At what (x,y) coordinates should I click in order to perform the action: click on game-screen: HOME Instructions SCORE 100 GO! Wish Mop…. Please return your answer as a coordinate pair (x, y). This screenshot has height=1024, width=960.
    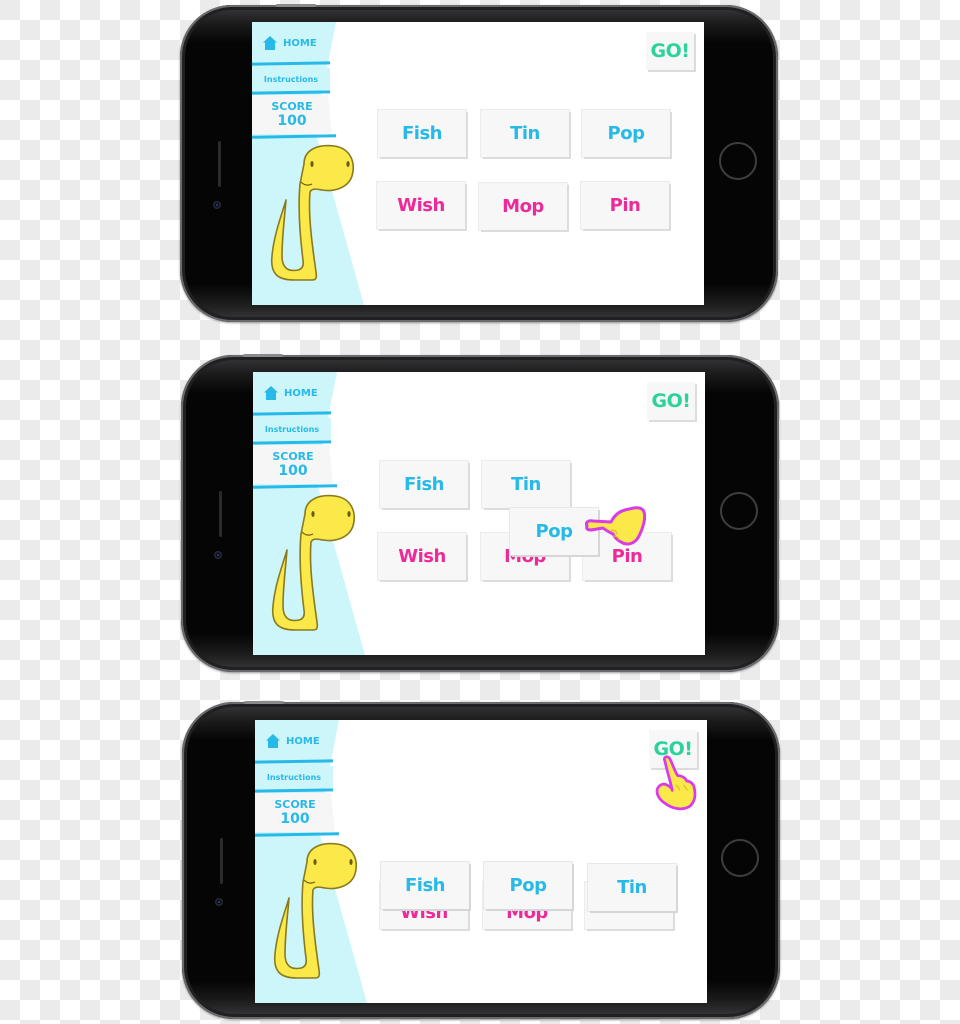
    Looking at the image, I should click on (481, 861).